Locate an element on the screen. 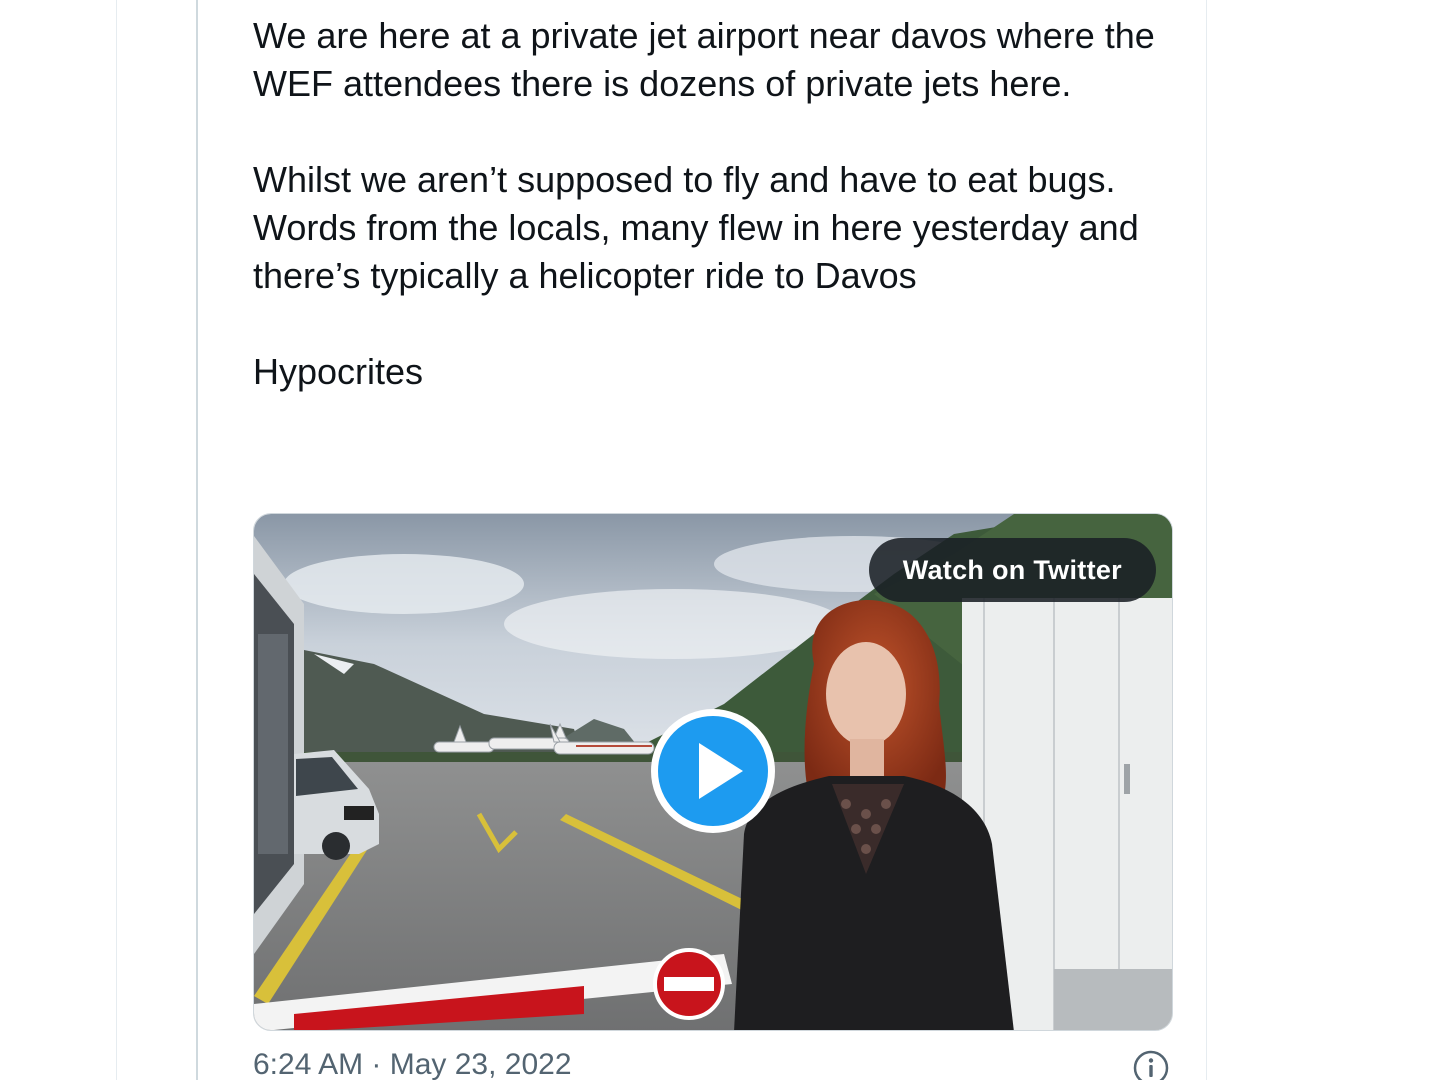 The width and height of the screenshot is (1440, 1080). info-icon is located at coordinates (1151, 1065).